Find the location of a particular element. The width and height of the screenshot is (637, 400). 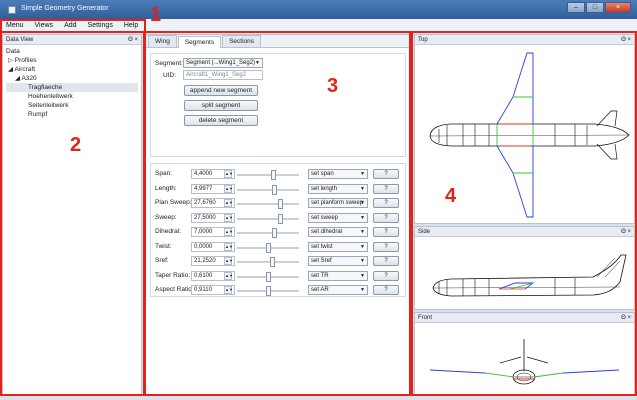

menu-add: Add is located at coordinates (70, 25).